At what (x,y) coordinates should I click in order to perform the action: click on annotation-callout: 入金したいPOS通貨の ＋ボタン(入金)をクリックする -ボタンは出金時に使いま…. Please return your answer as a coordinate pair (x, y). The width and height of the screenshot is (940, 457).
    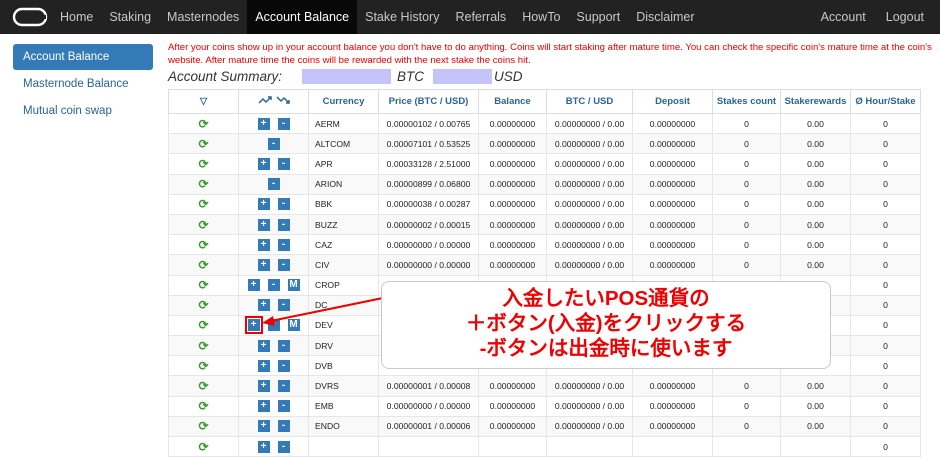
    Looking at the image, I should click on (606, 325).